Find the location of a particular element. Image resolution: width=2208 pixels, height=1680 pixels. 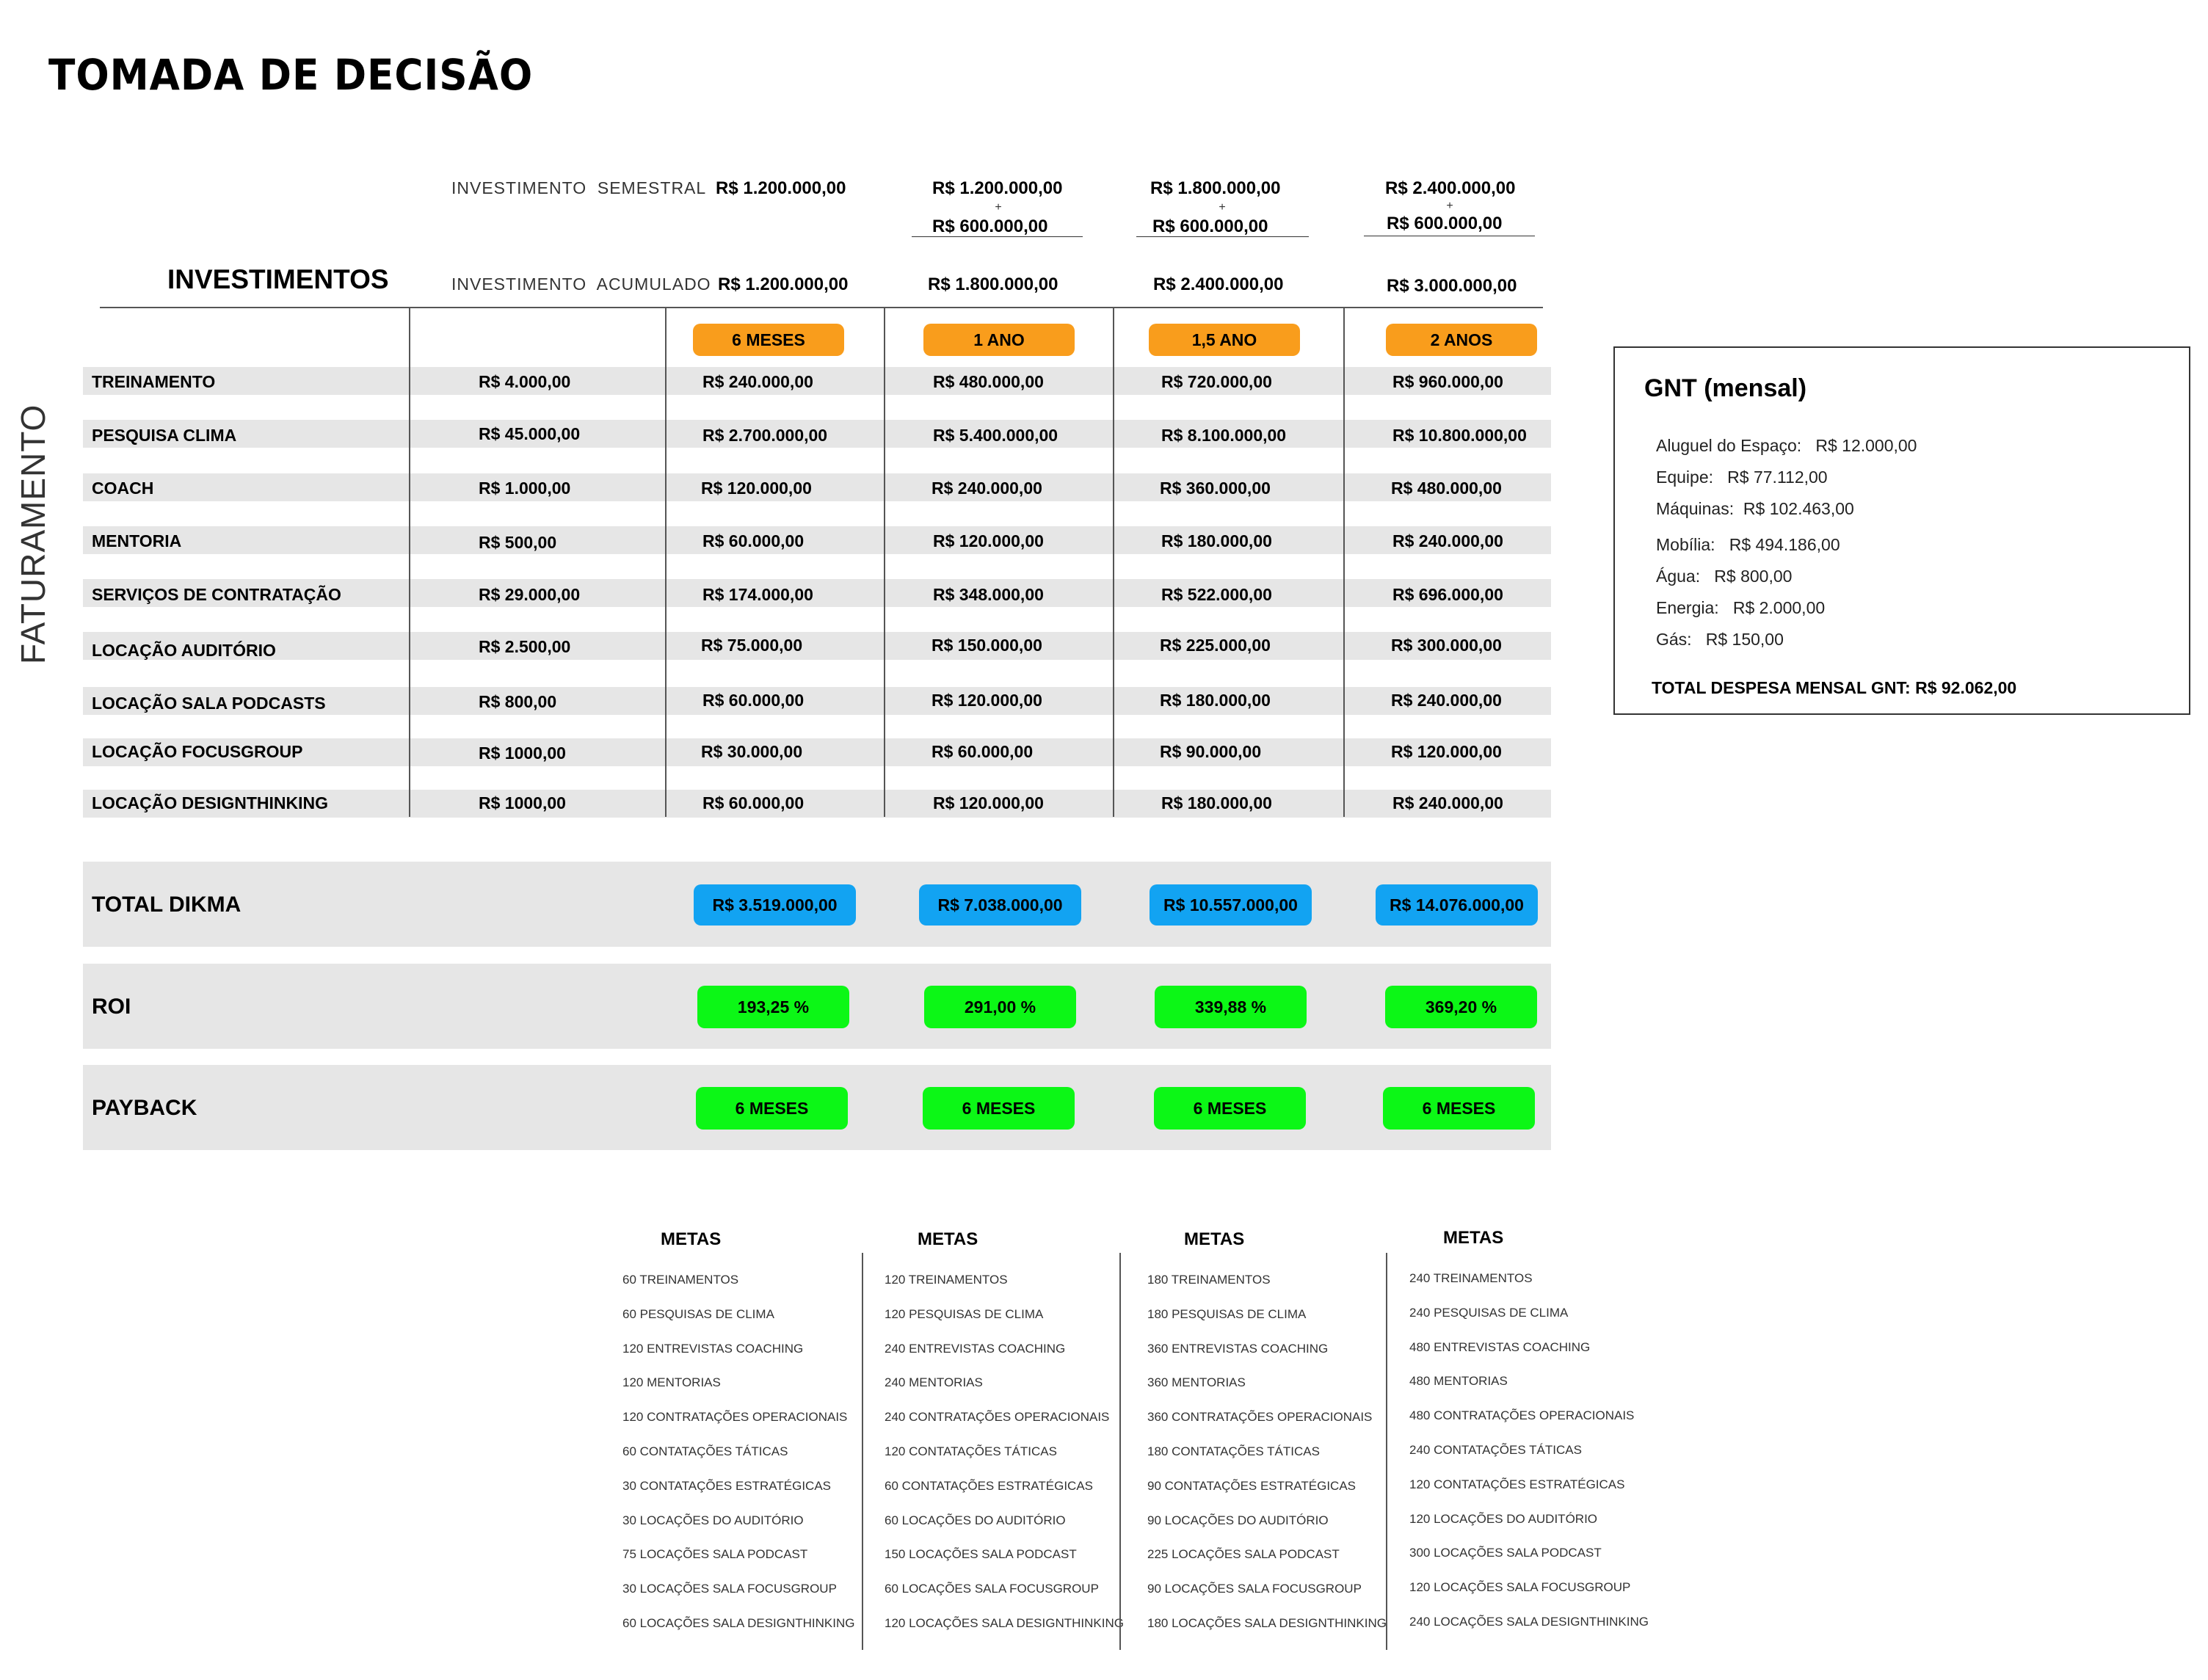

metas-item: 240 CONTRATAÇÕES OPERACIONAIS is located at coordinates (998, 1417).